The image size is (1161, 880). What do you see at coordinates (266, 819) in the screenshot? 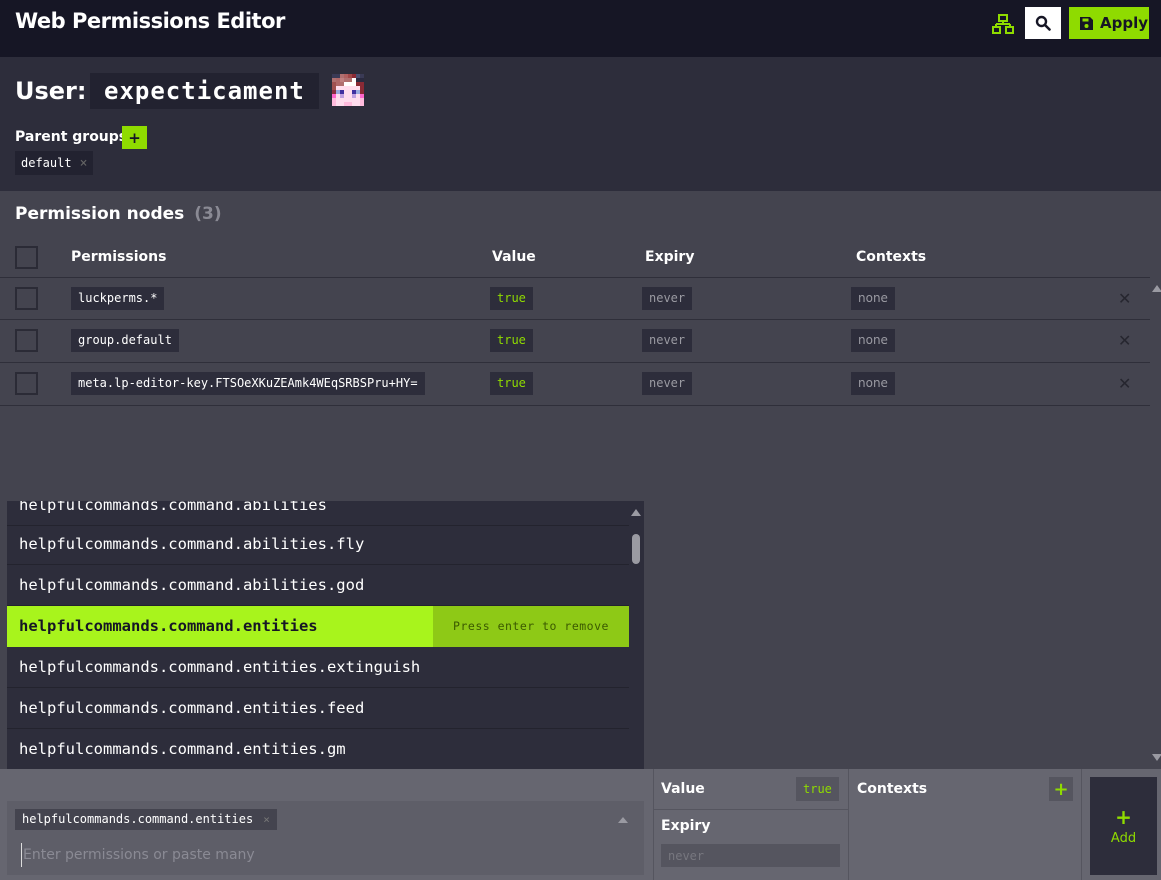
I see `remove-selected-icon: ×` at bounding box center [266, 819].